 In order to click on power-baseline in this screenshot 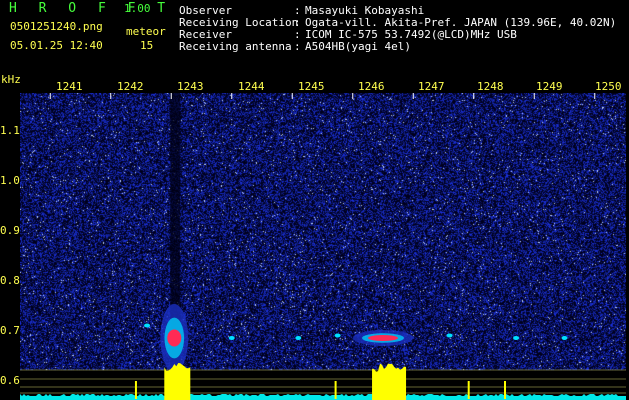, I will do `click(323, 397)`.